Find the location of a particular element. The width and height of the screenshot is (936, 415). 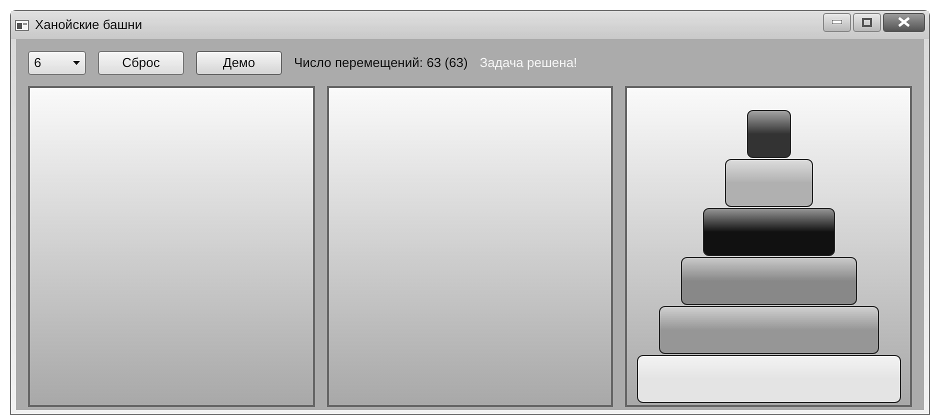

maximize-button is located at coordinates (867, 22).